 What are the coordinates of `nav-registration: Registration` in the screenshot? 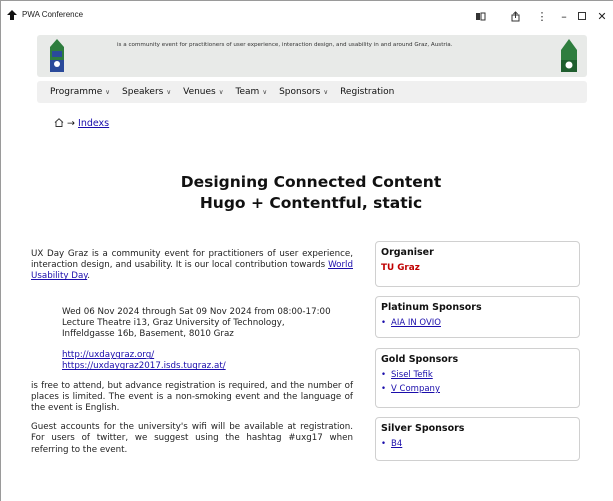 It's located at (367, 92).